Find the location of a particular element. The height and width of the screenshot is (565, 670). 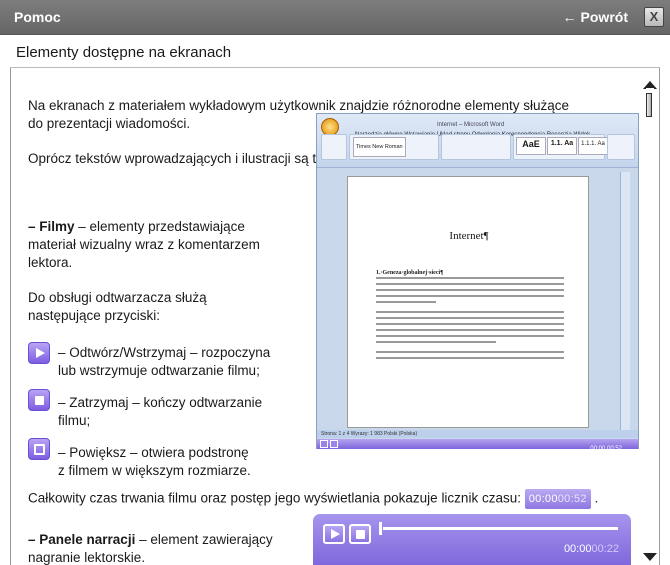

paragraph-group is located at coordinates (476, 147).